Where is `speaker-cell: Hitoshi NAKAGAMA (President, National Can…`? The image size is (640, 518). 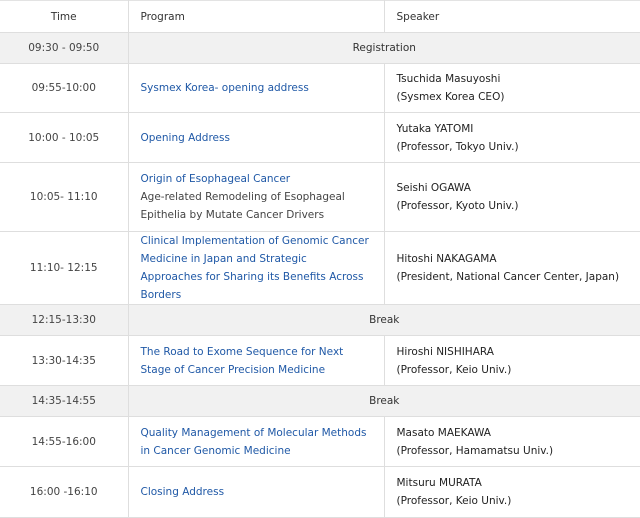 speaker-cell: Hitoshi NAKAGAMA (President, National Can… is located at coordinates (511, 268).